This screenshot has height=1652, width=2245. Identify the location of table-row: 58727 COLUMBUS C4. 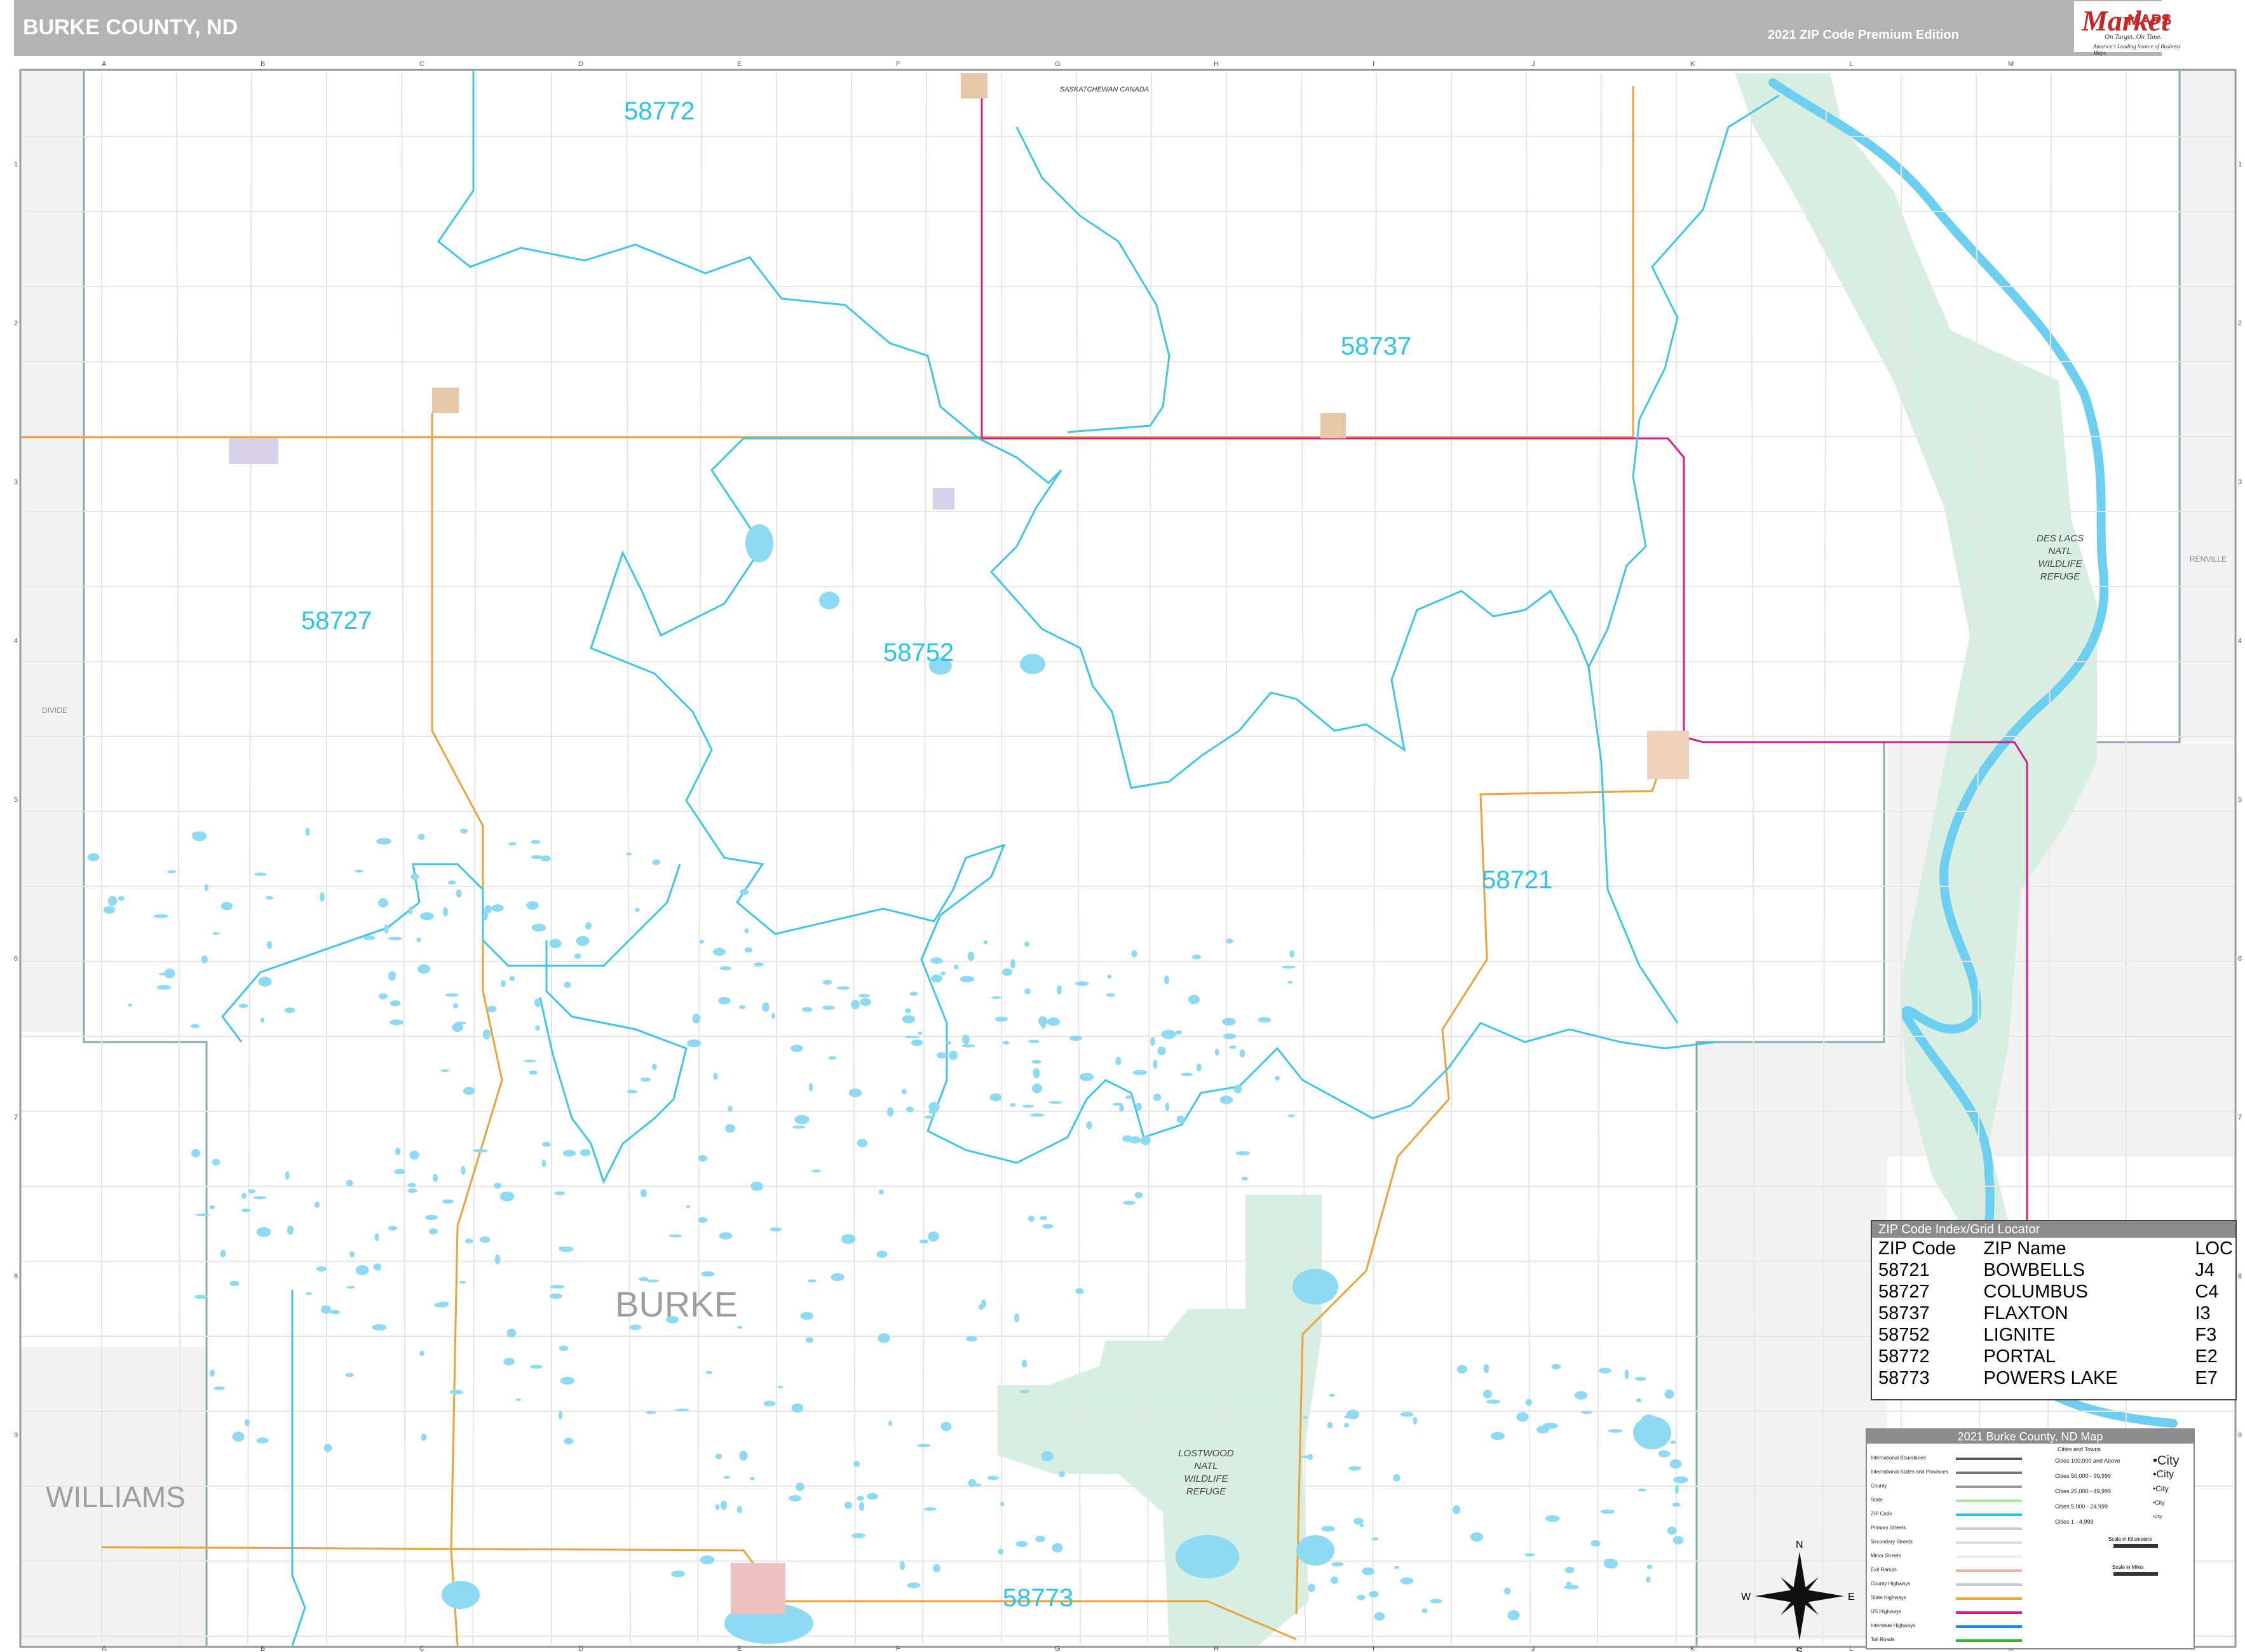
(2048, 1292).